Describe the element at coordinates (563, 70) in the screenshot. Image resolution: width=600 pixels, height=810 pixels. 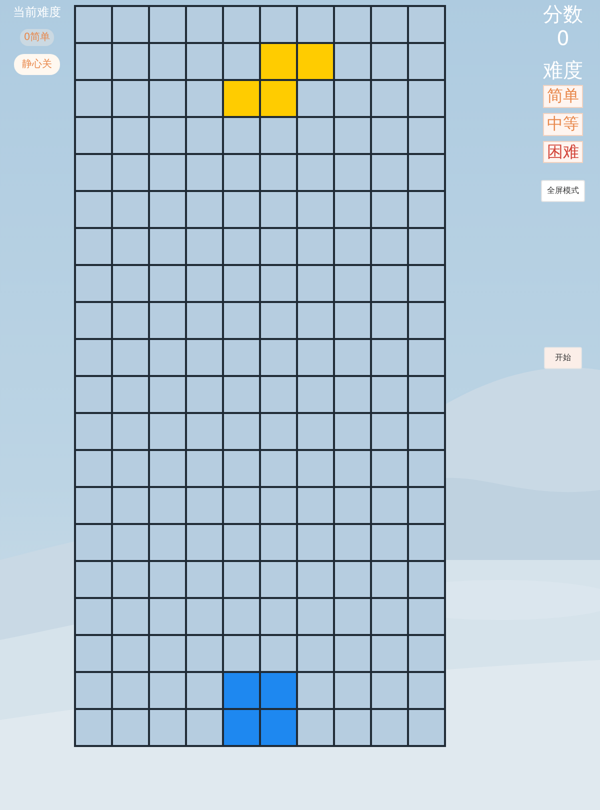
I see `difficulty-label: 难度` at that location.